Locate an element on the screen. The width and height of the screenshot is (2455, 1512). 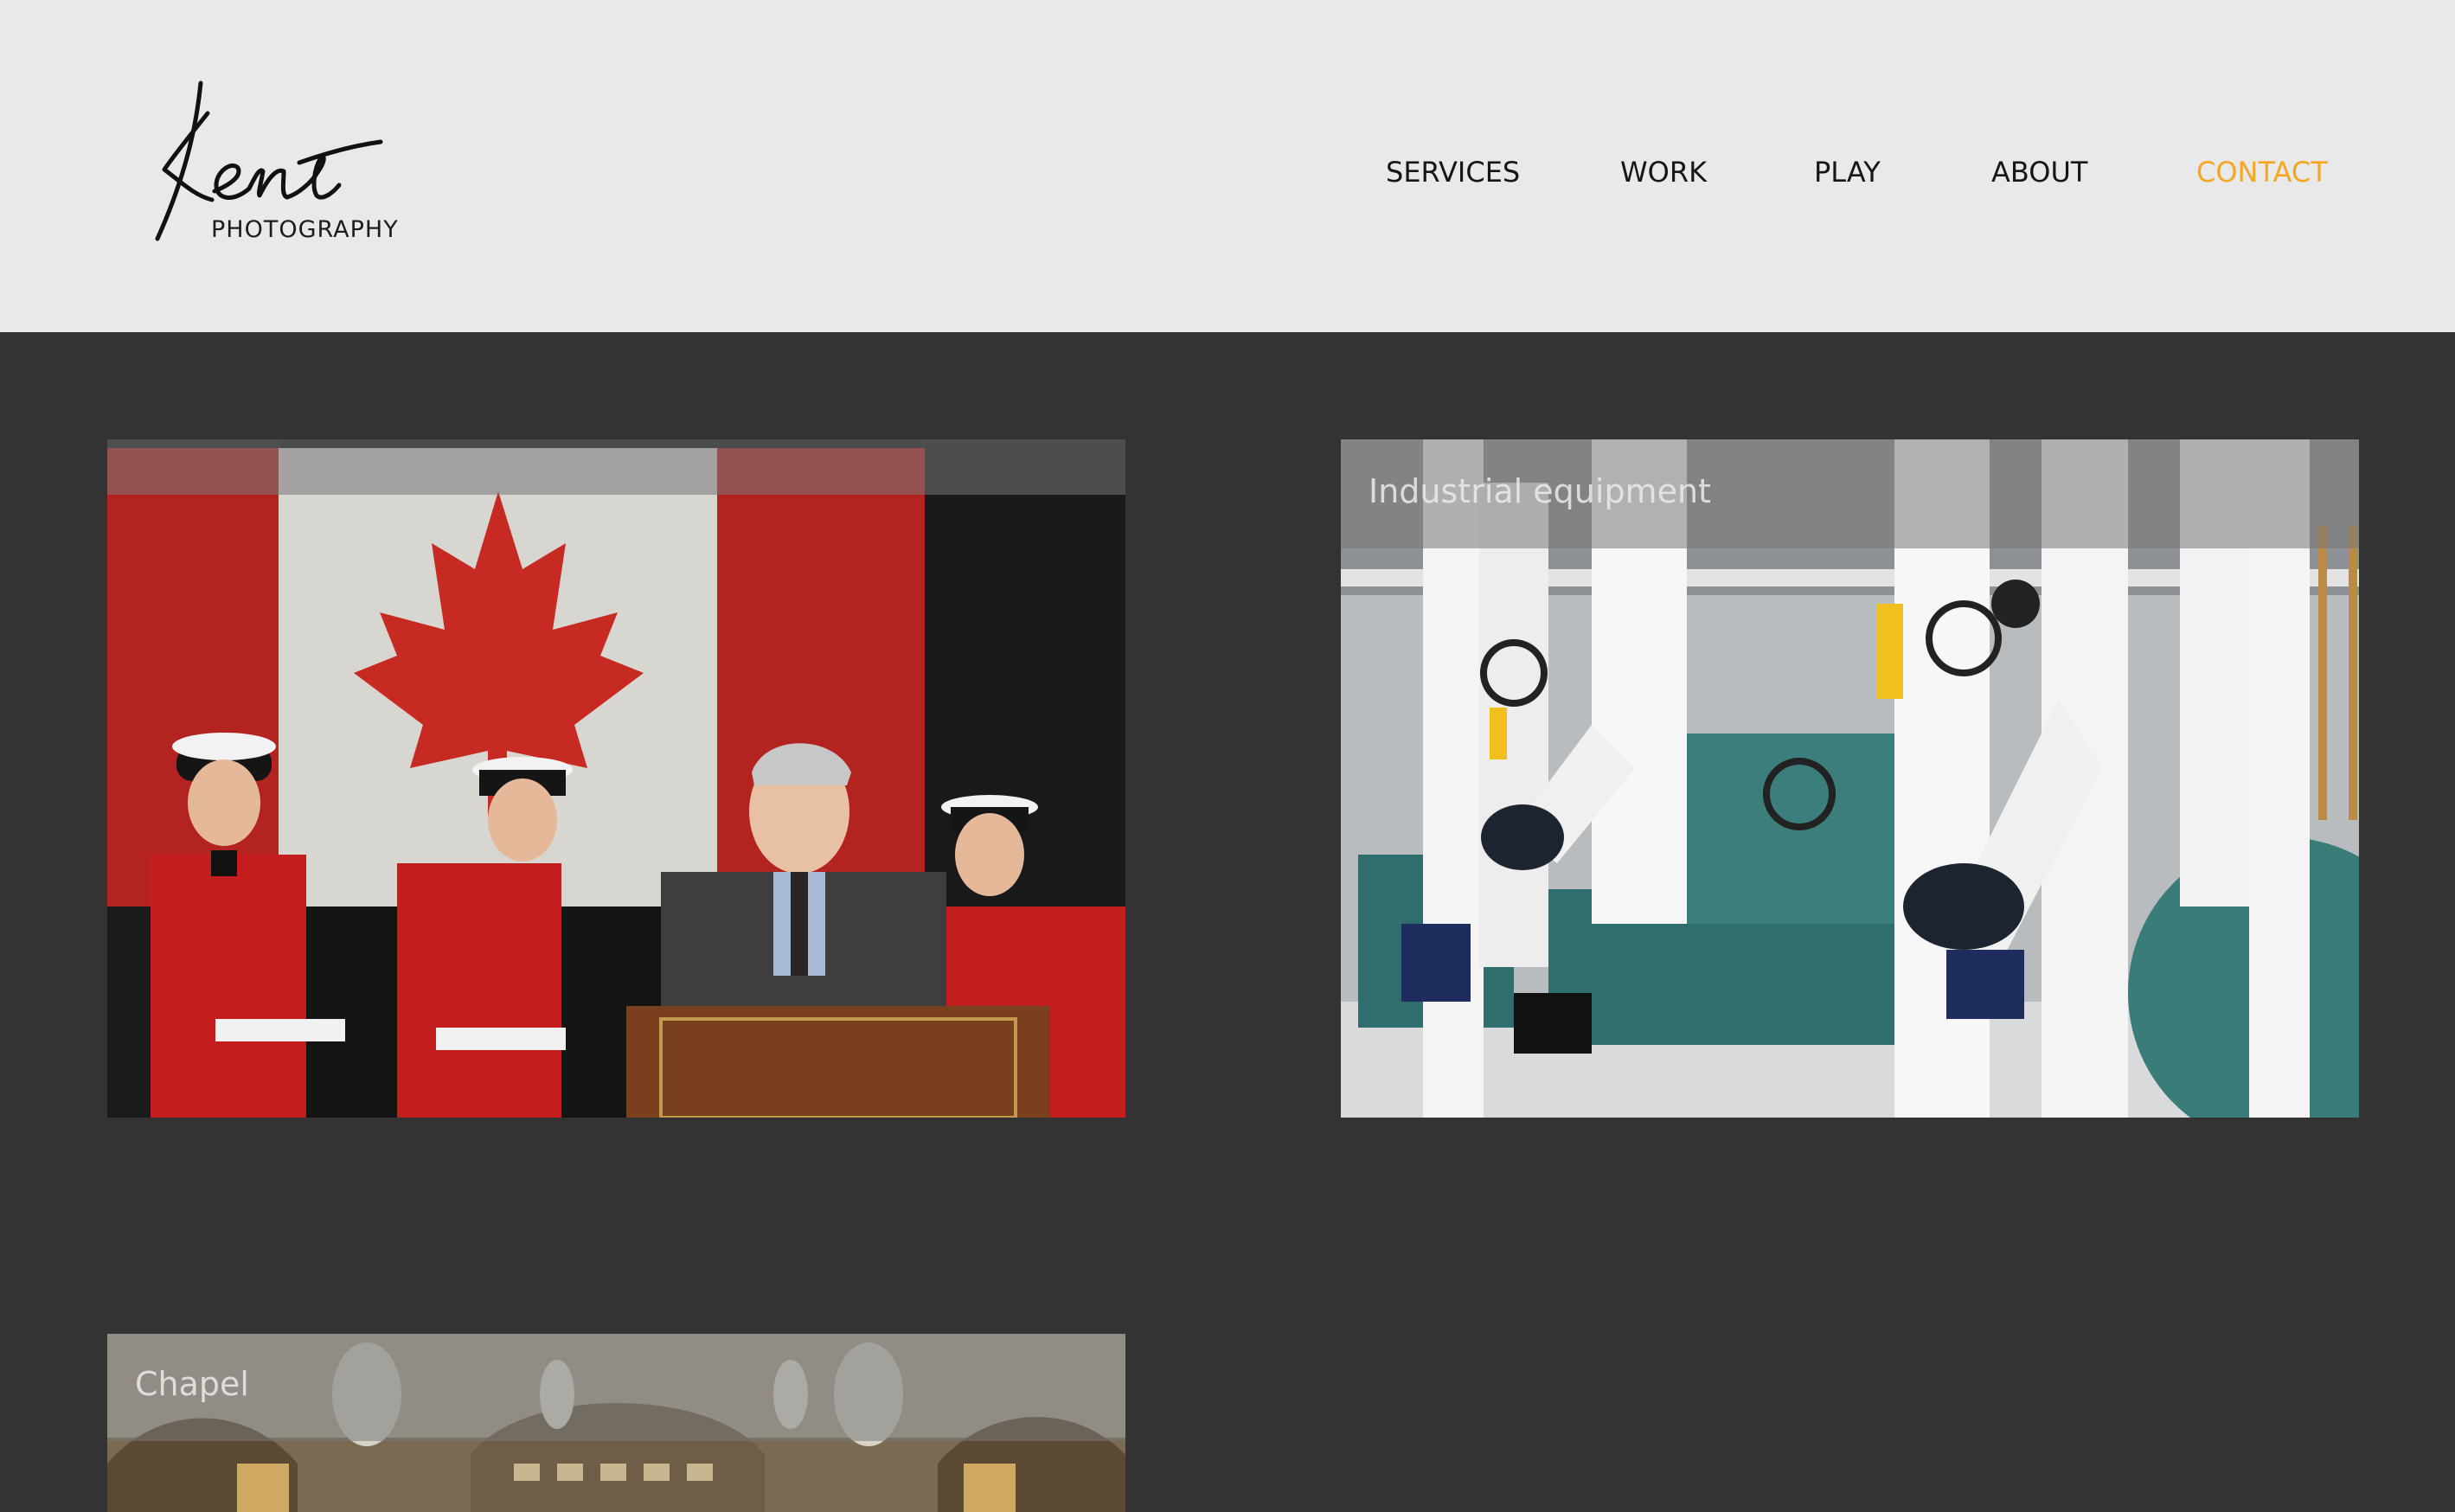
nav-item-services: SERVICES is located at coordinates (1453, 172).